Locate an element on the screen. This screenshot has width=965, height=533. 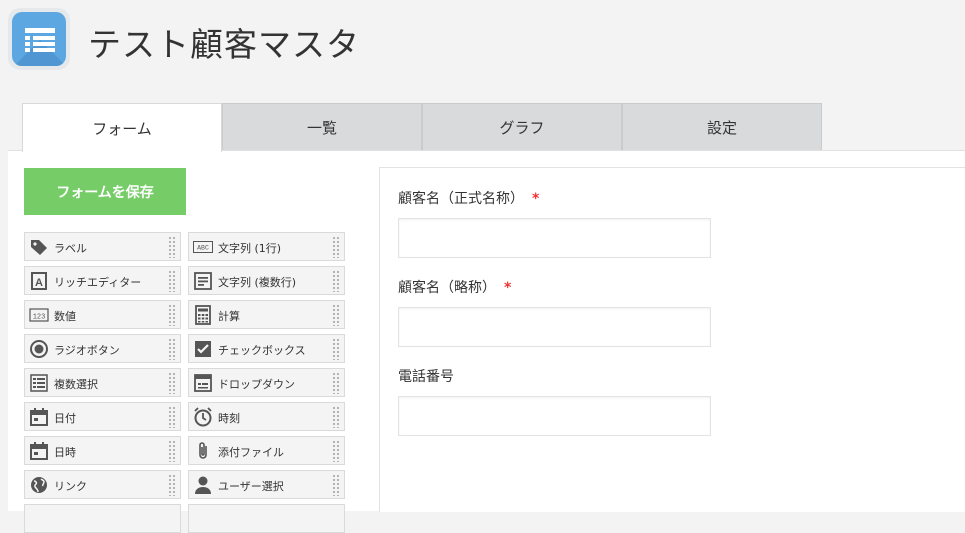
save-form-button: フォームを保存 is located at coordinates (105, 191).